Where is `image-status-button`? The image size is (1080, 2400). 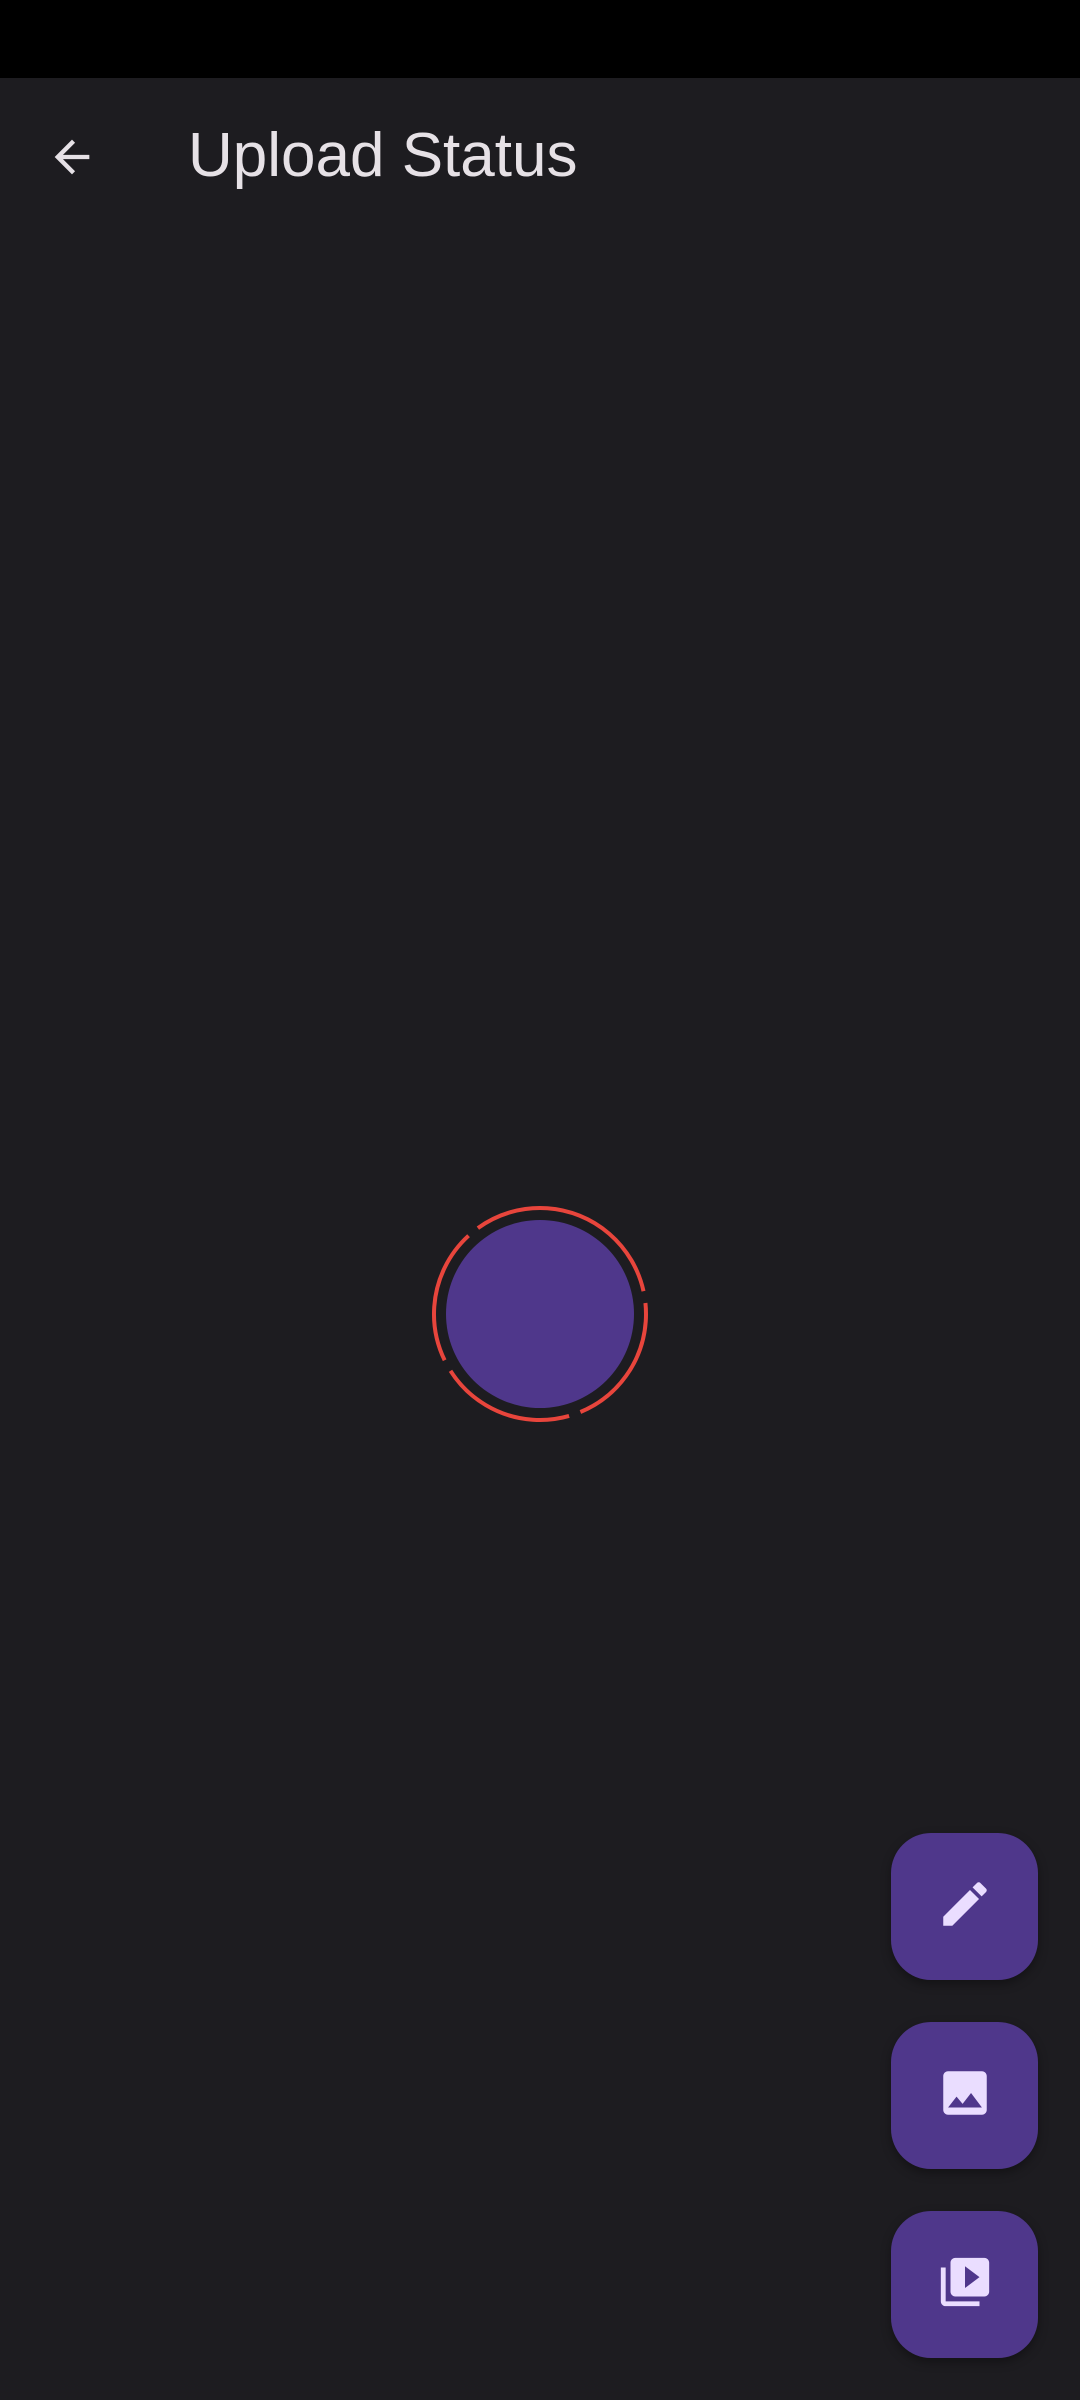 image-status-button is located at coordinates (964, 2095).